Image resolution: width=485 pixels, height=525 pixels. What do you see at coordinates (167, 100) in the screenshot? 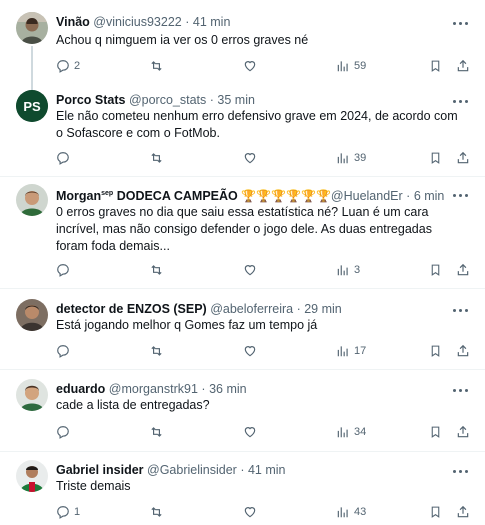
I see `author-handle: @porco_stats` at bounding box center [167, 100].